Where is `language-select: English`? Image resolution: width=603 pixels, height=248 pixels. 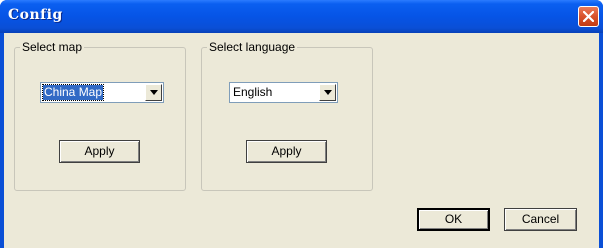
language-select: English is located at coordinates (283, 92).